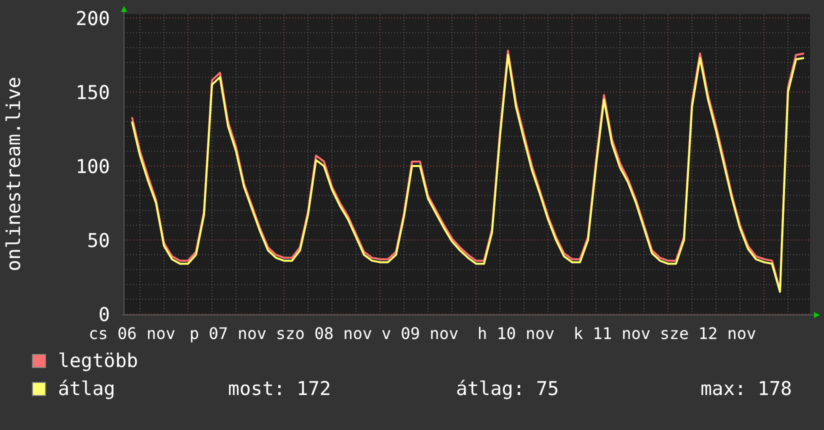  I want to click on legend-label: legtöbb, so click(99, 361).